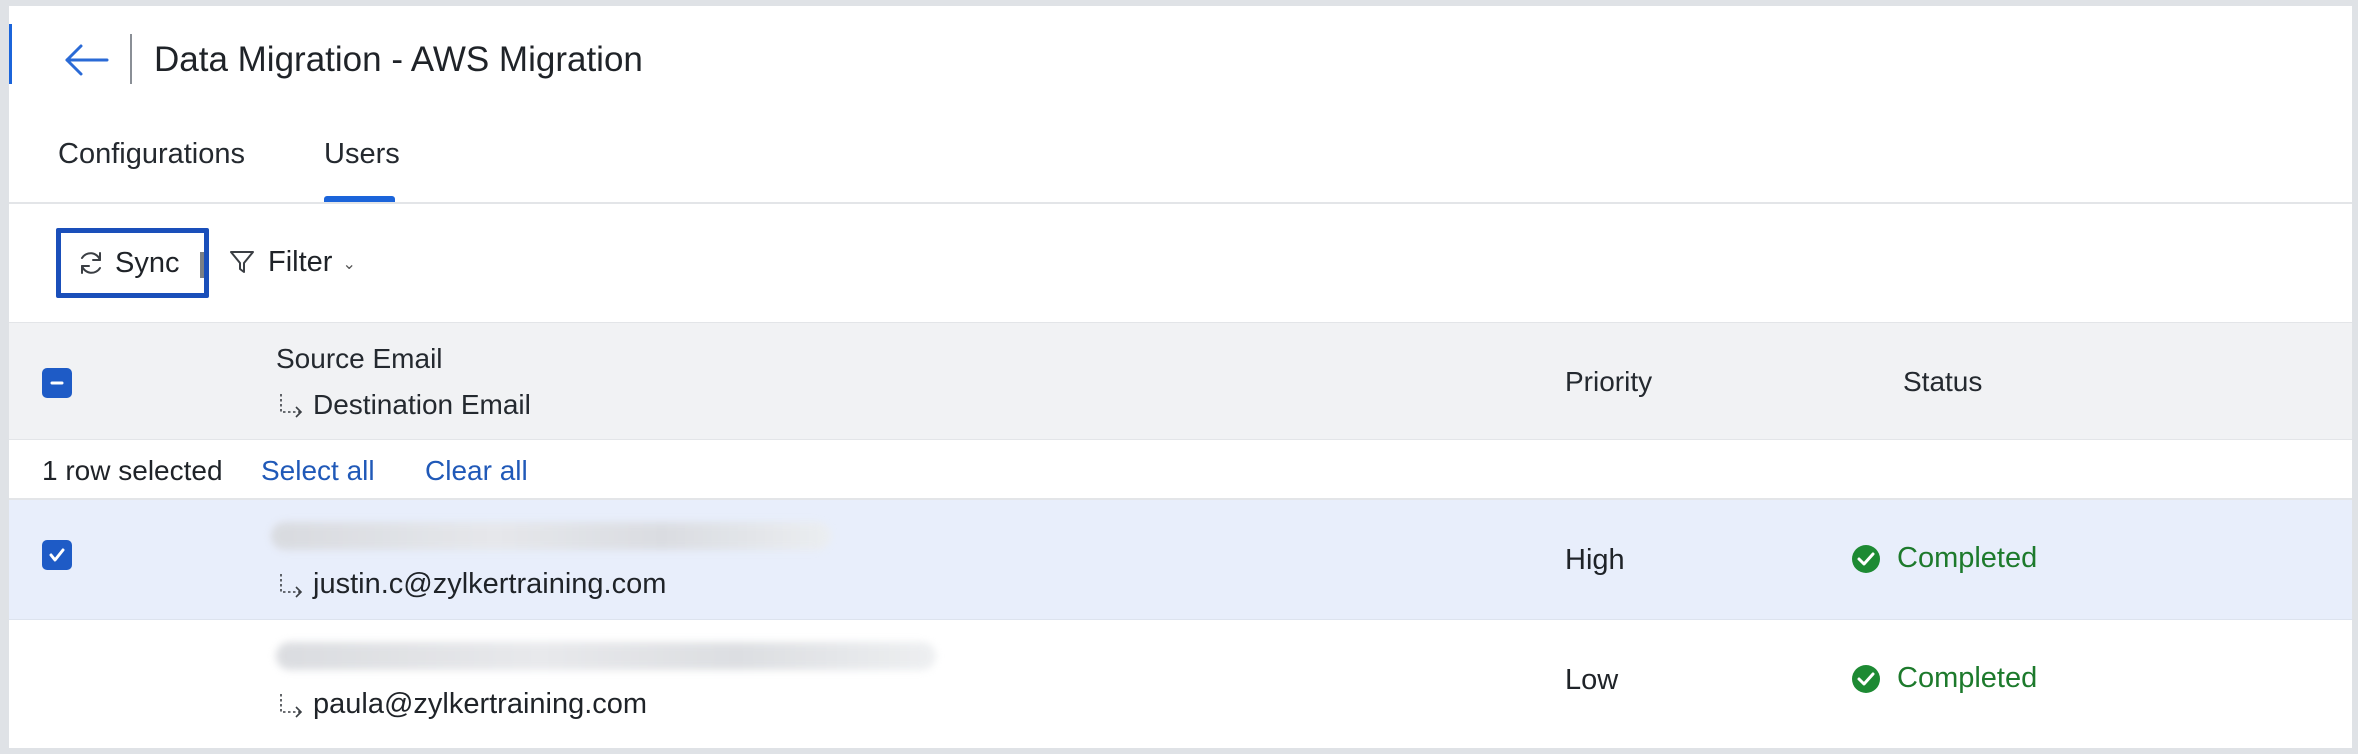 The height and width of the screenshot is (754, 2358). What do you see at coordinates (359, 358) in the screenshot?
I see `column-source-email: Source Email` at bounding box center [359, 358].